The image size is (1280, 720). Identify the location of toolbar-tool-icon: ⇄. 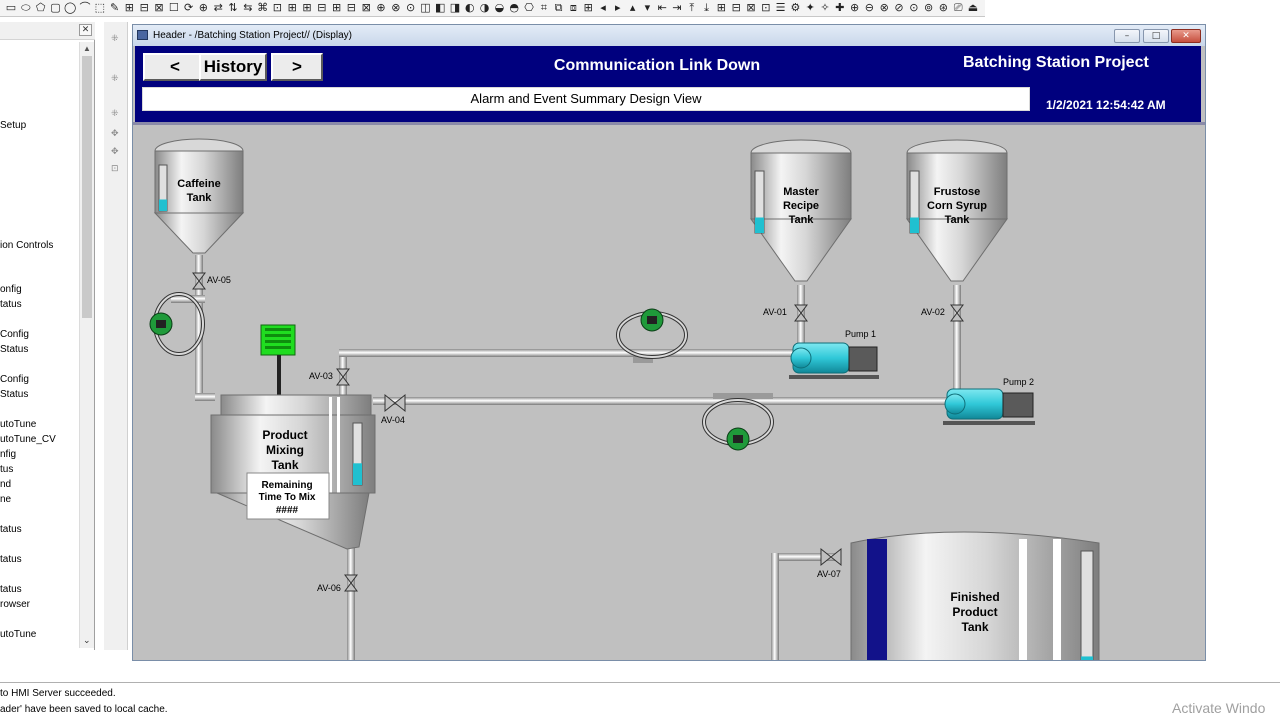
(218, 8).